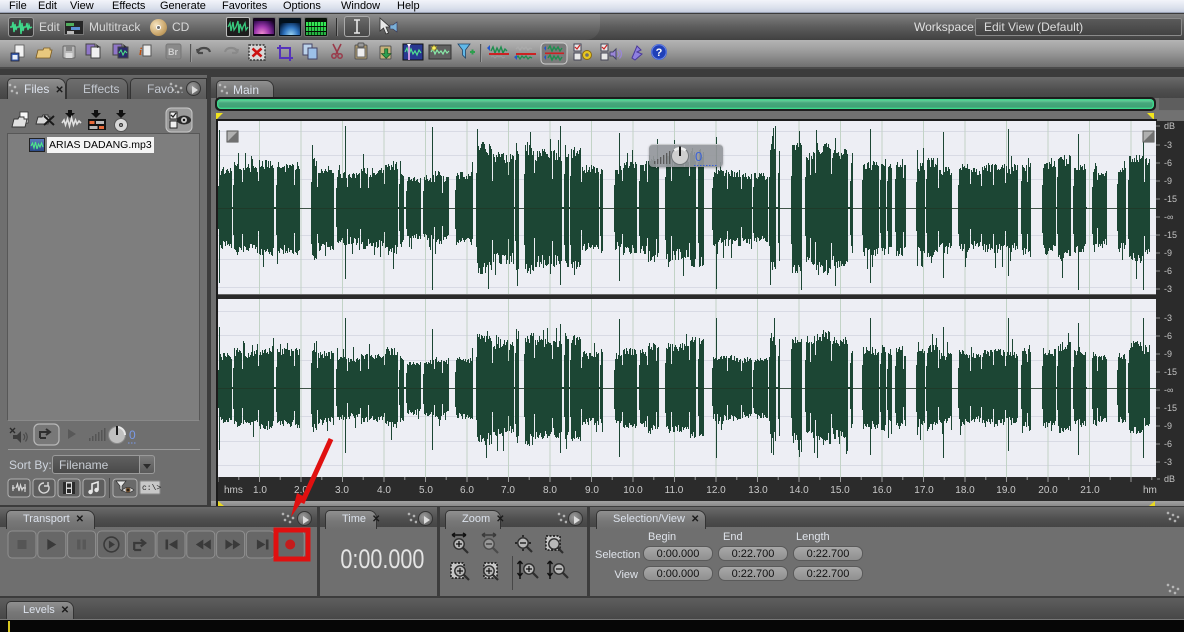 The height and width of the screenshot is (632, 1184). What do you see at coordinates (301, 490) in the screenshot?
I see `svg-text: 2.0` at bounding box center [301, 490].